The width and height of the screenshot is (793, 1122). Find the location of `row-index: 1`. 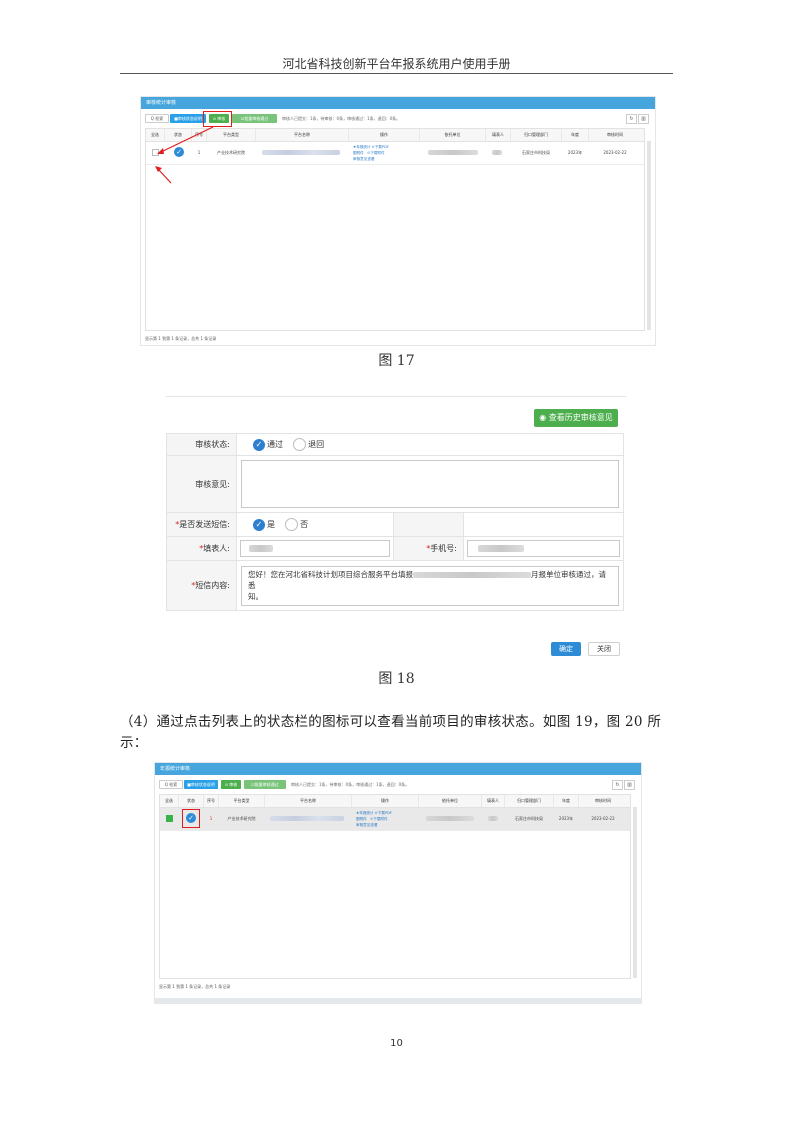

row-index: 1 is located at coordinates (211, 818).